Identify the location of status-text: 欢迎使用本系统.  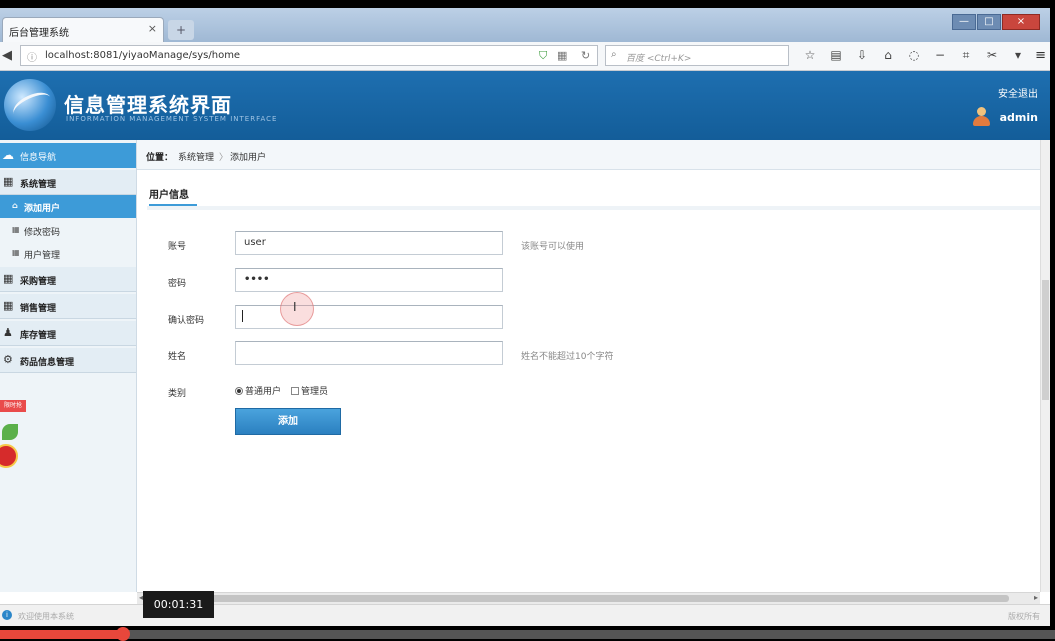
(46, 616).